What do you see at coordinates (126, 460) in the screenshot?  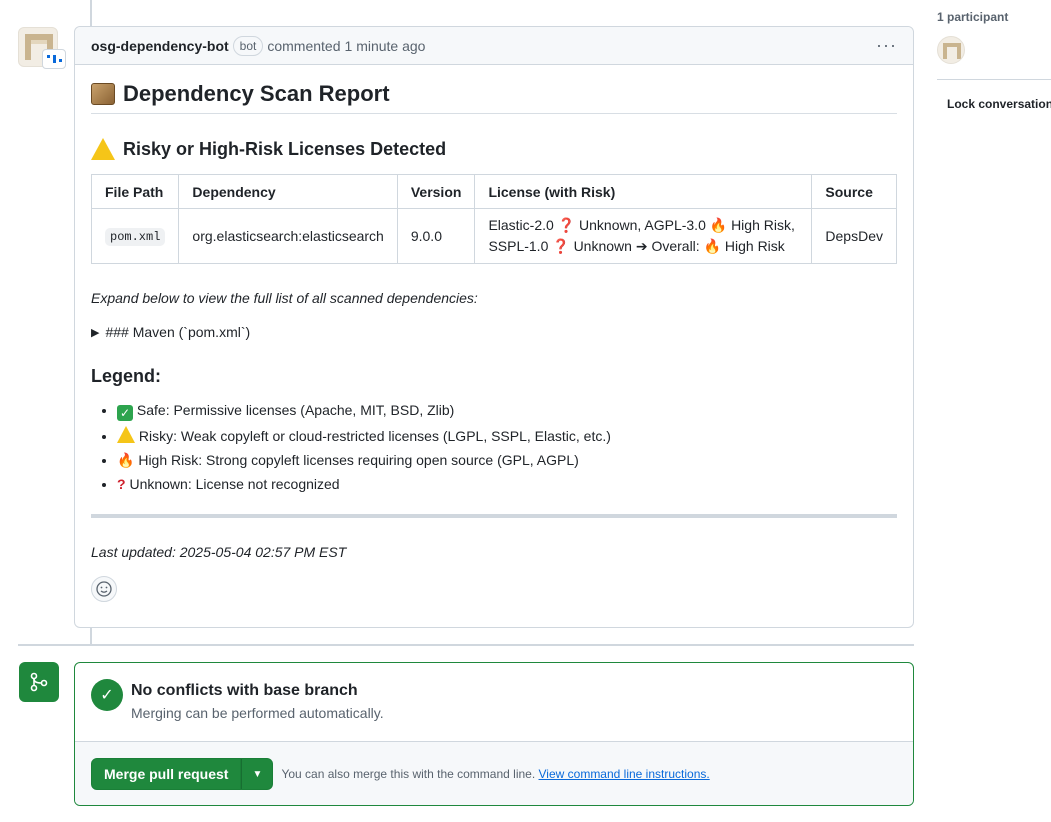 I see `fire-icon: 🔥` at bounding box center [126, 460].